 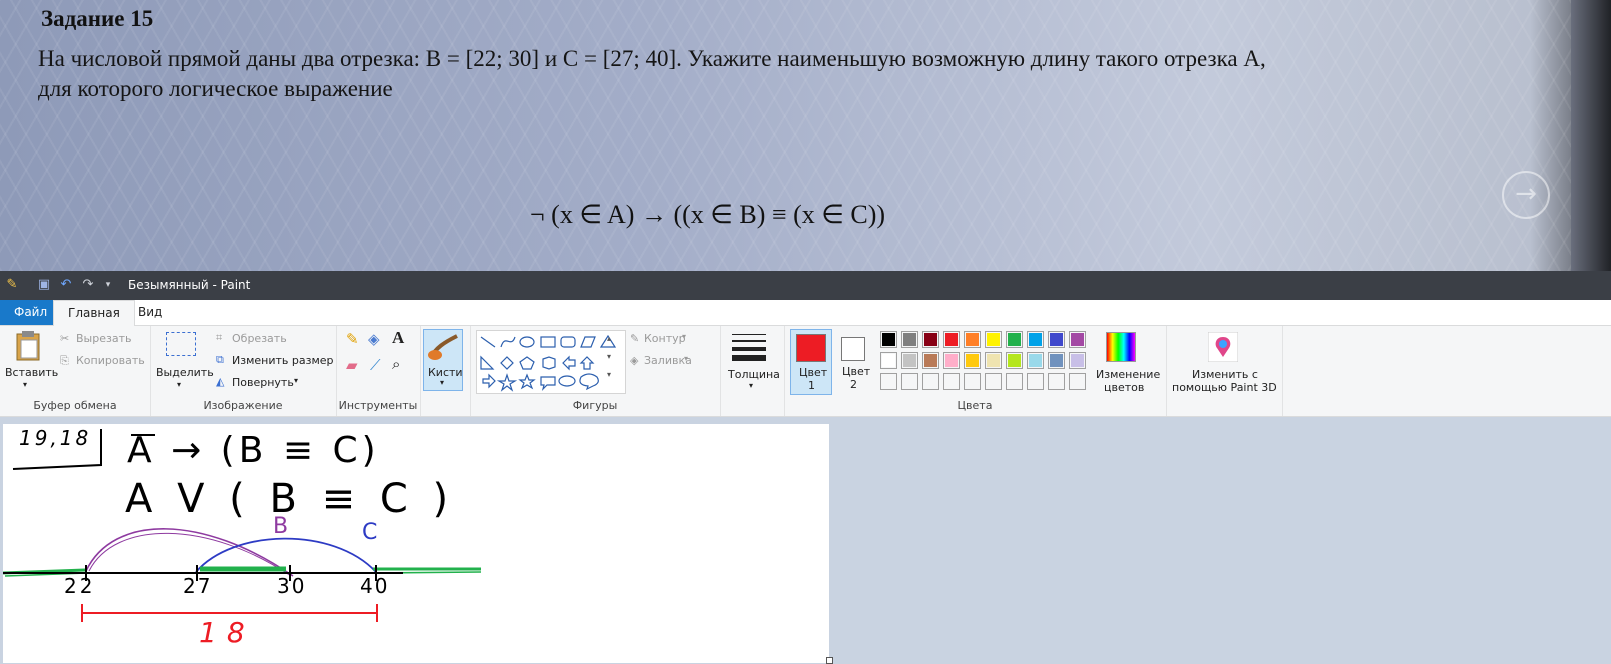 I want to click on expression-2: A V ( B ≡ C ), so click(x=290, y=499).